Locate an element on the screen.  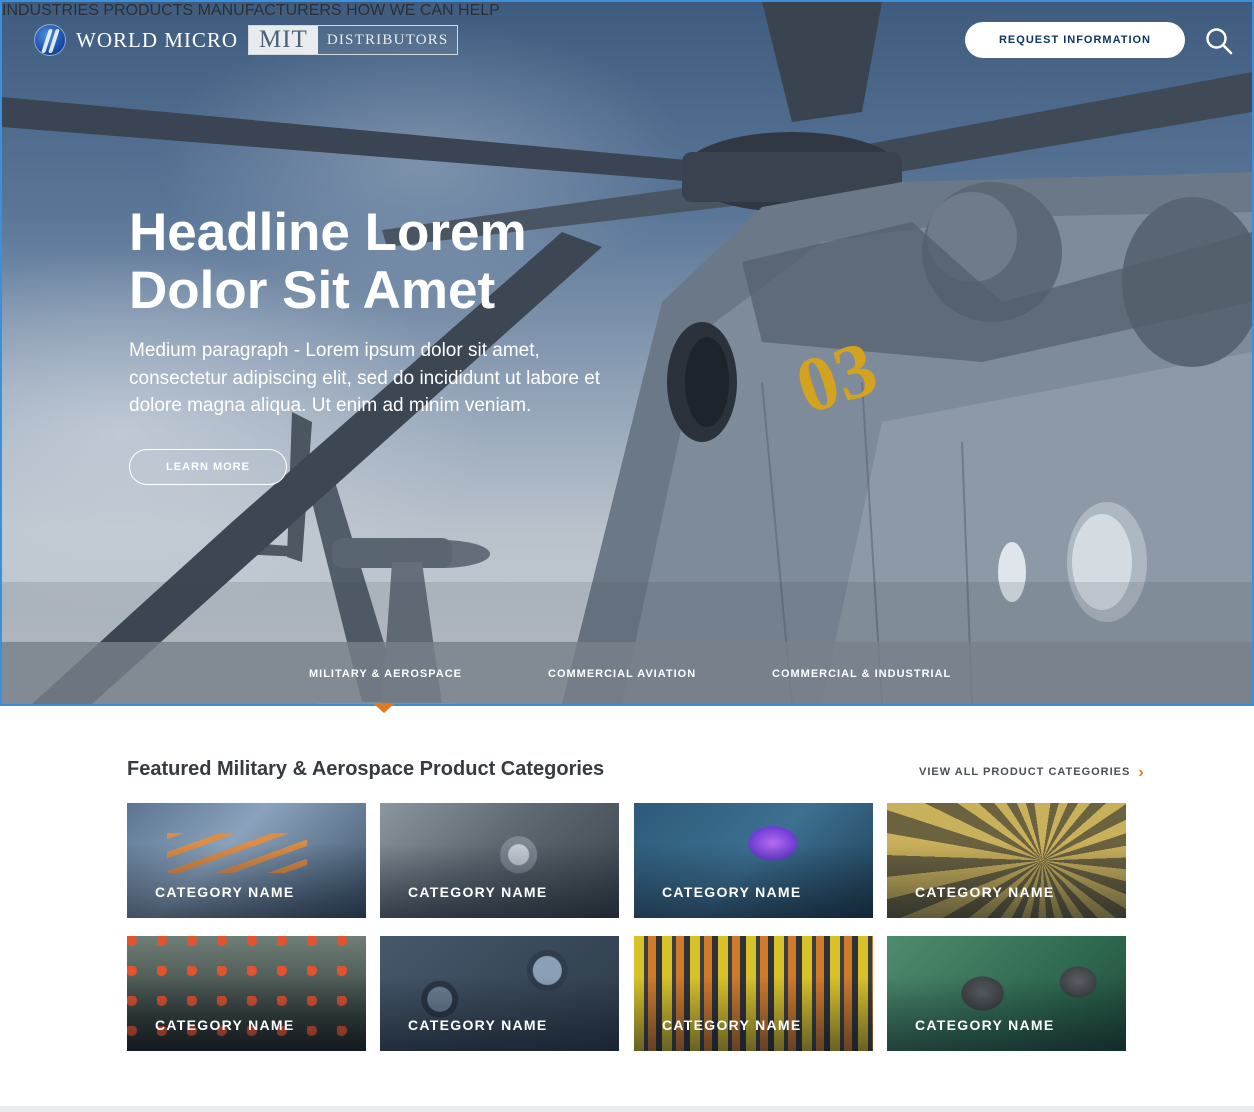
learn-more-button: LEARN MORE is located at coordinates (208, 467).